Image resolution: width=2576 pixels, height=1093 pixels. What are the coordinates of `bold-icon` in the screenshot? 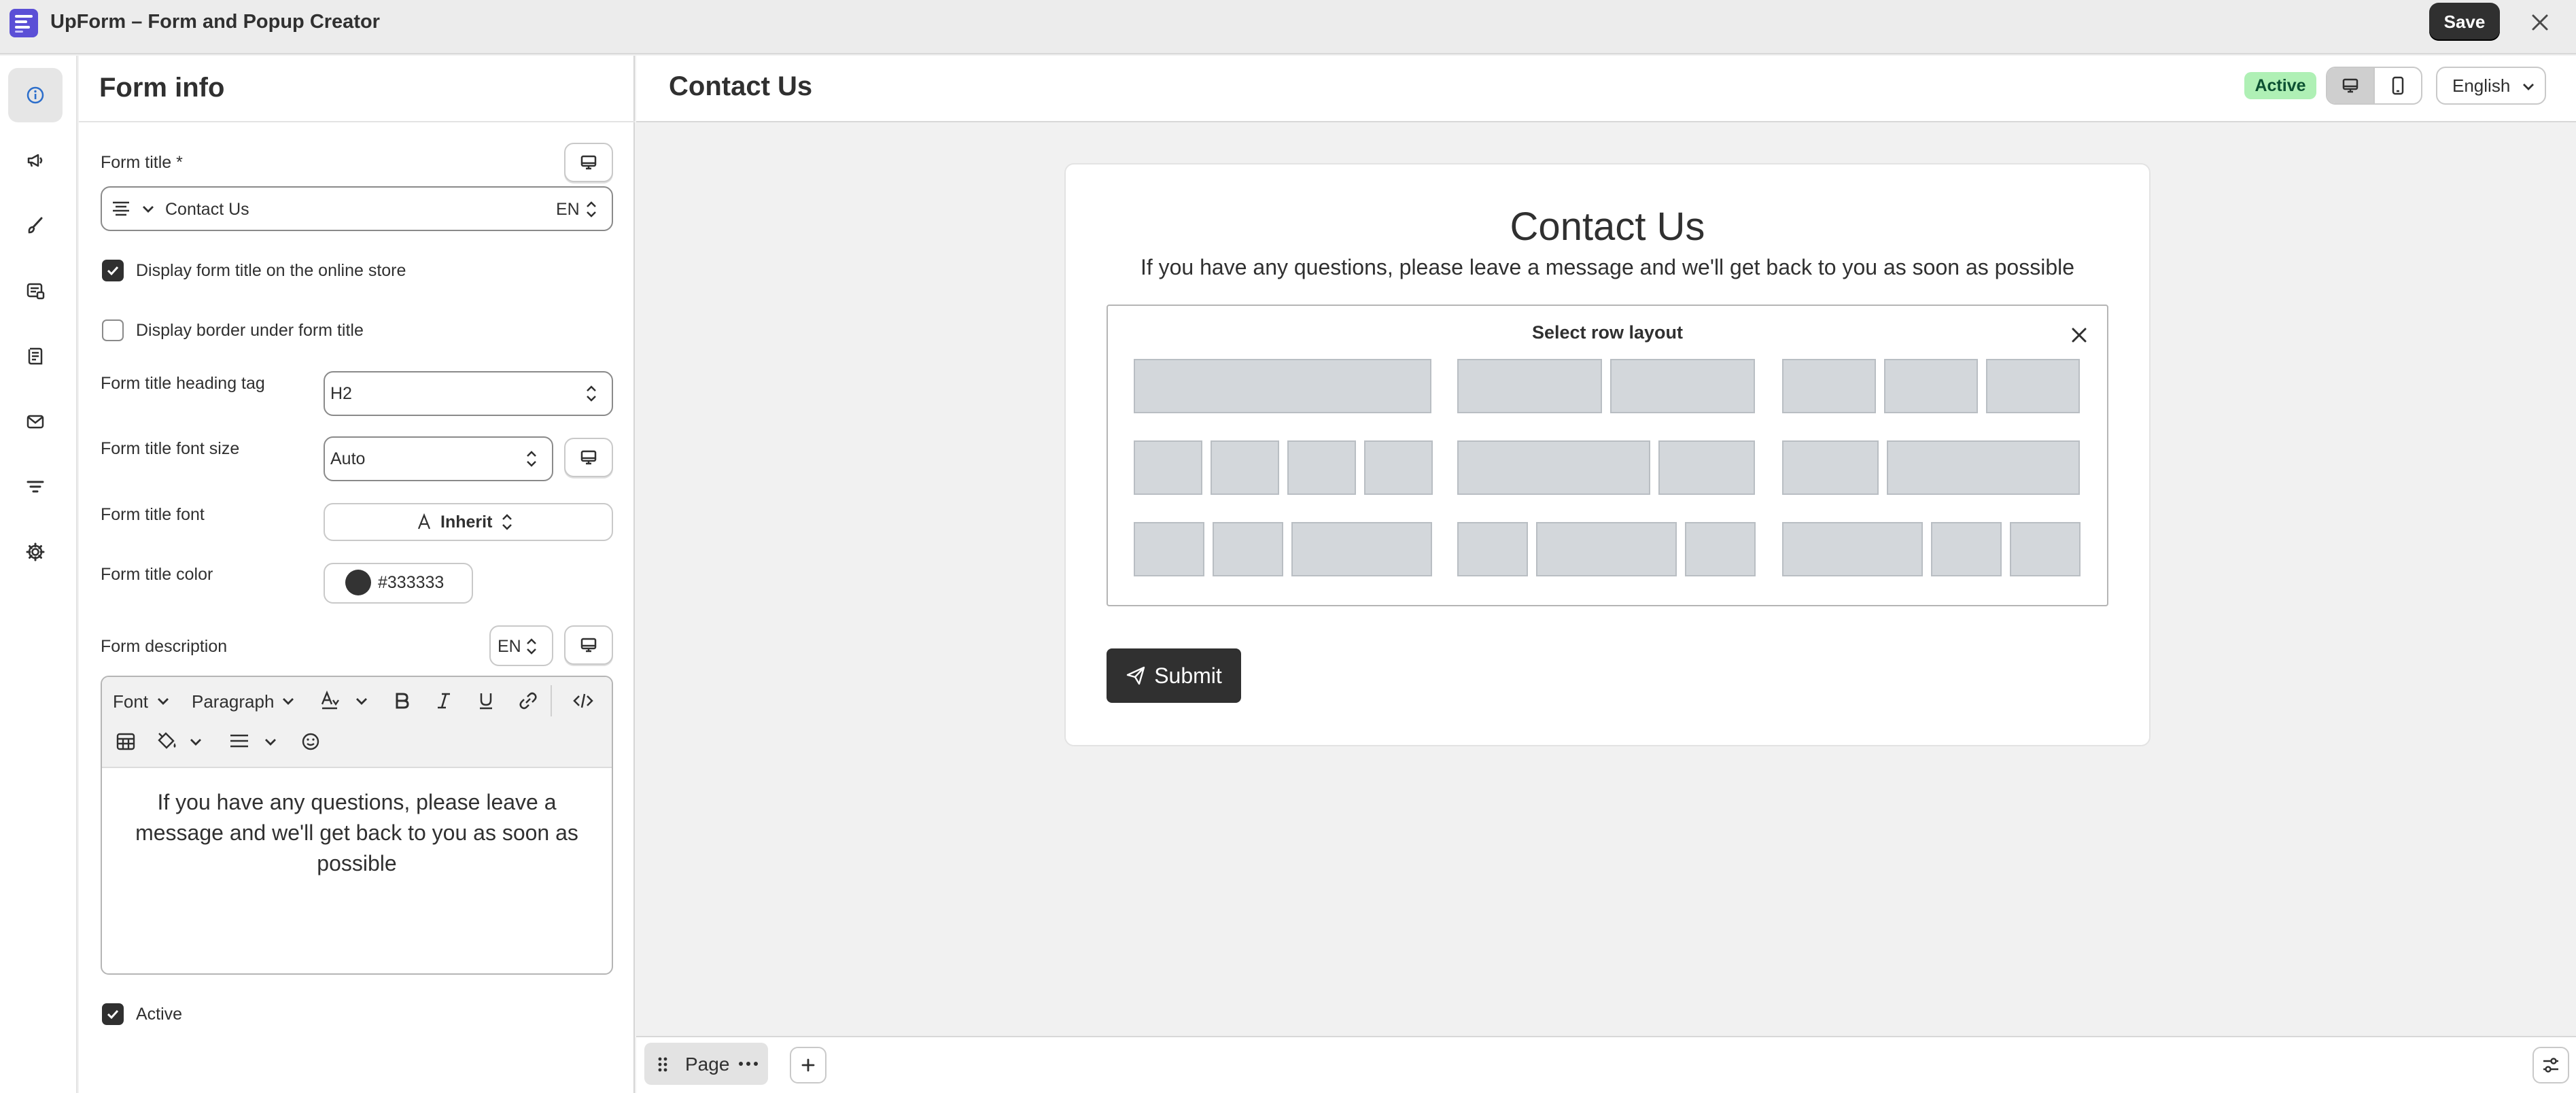 It's located at (401, 701).